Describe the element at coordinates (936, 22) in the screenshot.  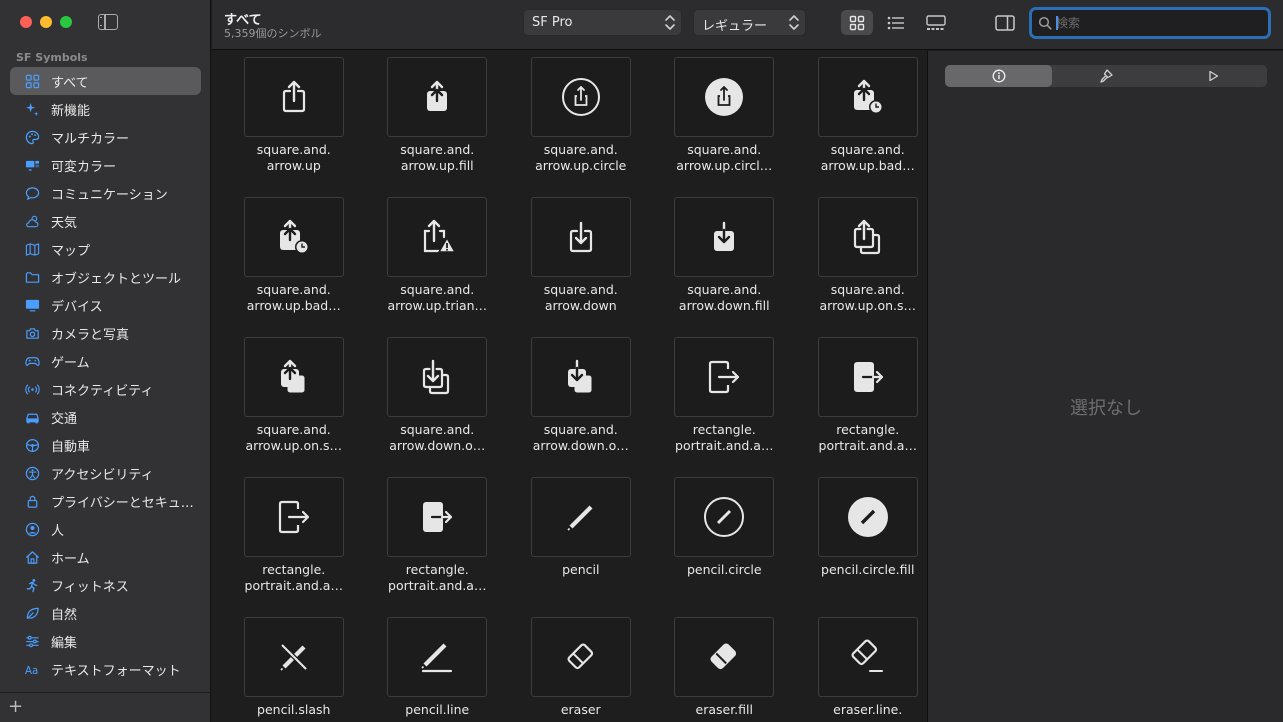
I see `gallery-view-button` at that location.